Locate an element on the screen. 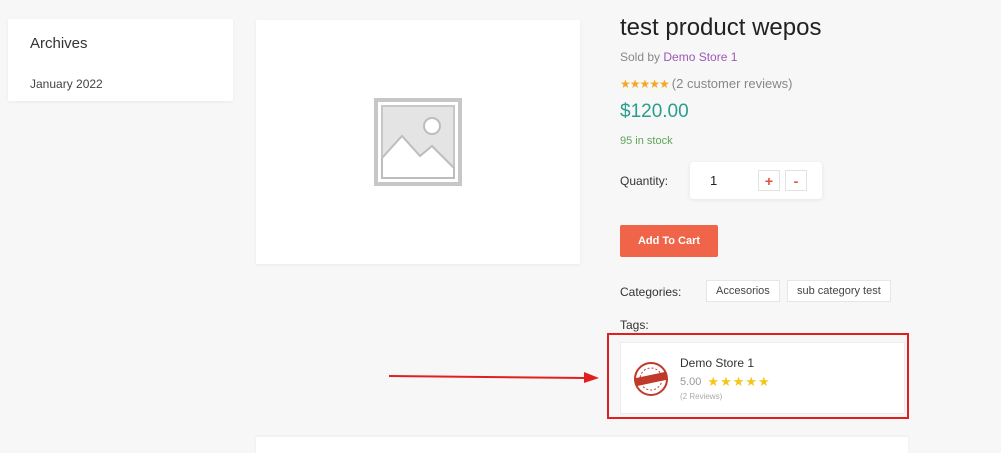  customer-reviews-link: (2 customer reviews) is located at coordinates (732, 83).